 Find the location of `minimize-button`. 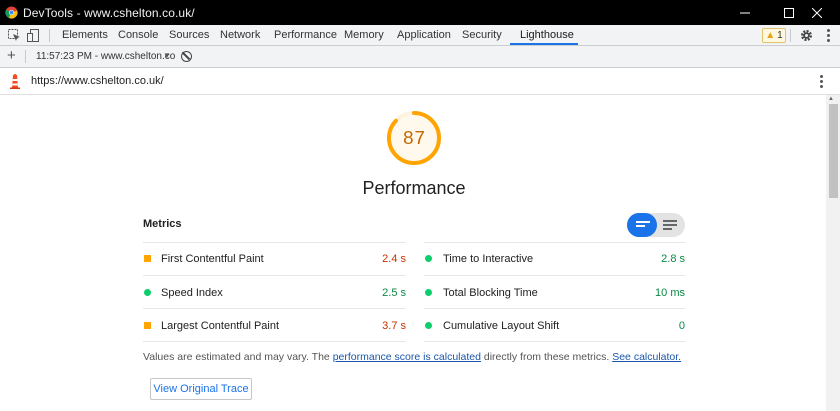

minimize-button is located at coordinates (745, 12).